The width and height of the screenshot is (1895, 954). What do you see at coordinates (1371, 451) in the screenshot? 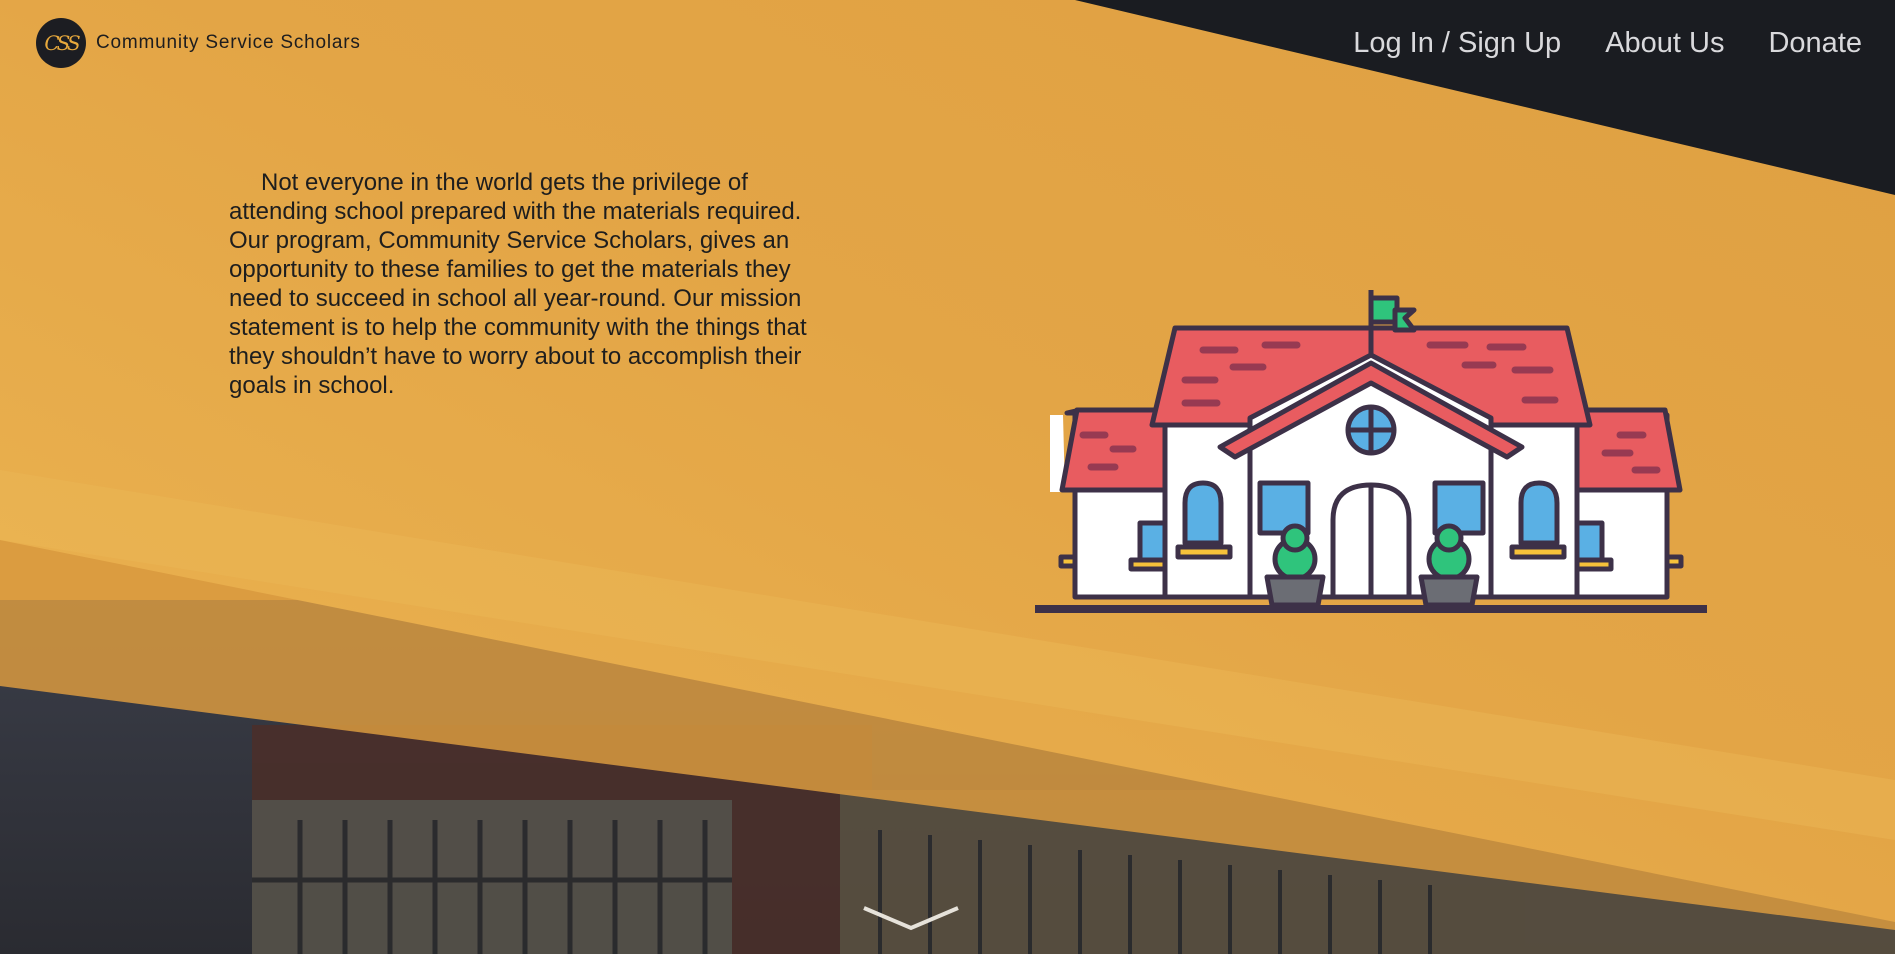
I see `school-building-icon` at bounding box center [1371, 451].